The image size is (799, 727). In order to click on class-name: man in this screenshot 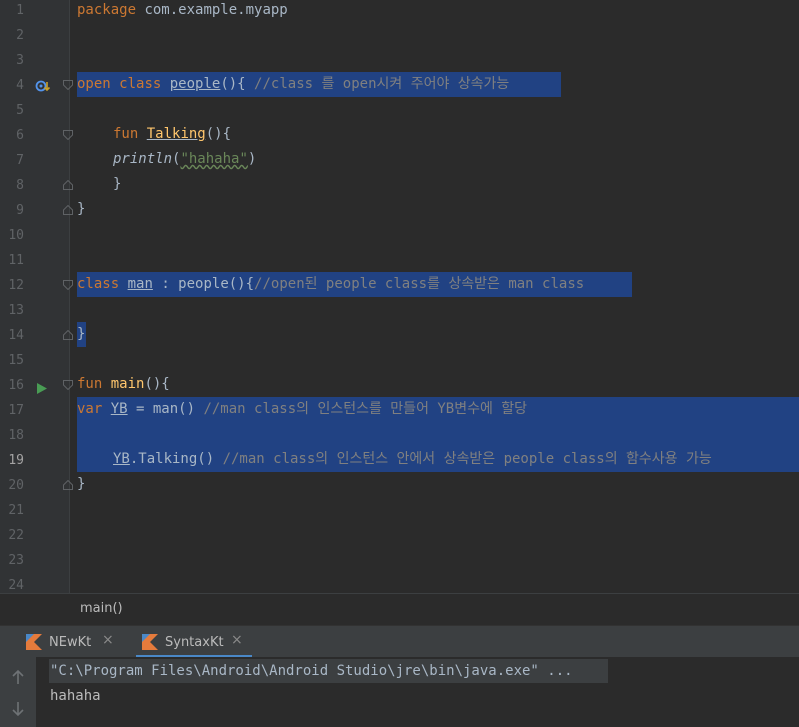, I will do `click(140, 284)`.